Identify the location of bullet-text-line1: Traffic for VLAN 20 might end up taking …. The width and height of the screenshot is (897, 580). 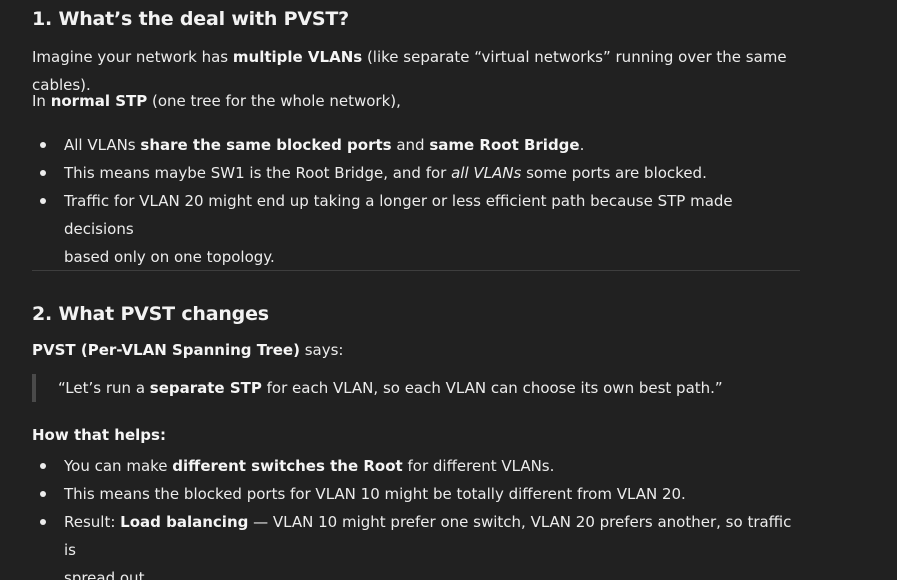
(398, 215).